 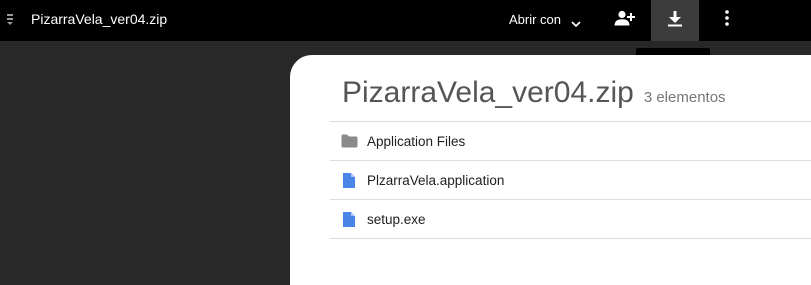 I want to click on list-item-folder: Application Files, so click(x=570, y=141).